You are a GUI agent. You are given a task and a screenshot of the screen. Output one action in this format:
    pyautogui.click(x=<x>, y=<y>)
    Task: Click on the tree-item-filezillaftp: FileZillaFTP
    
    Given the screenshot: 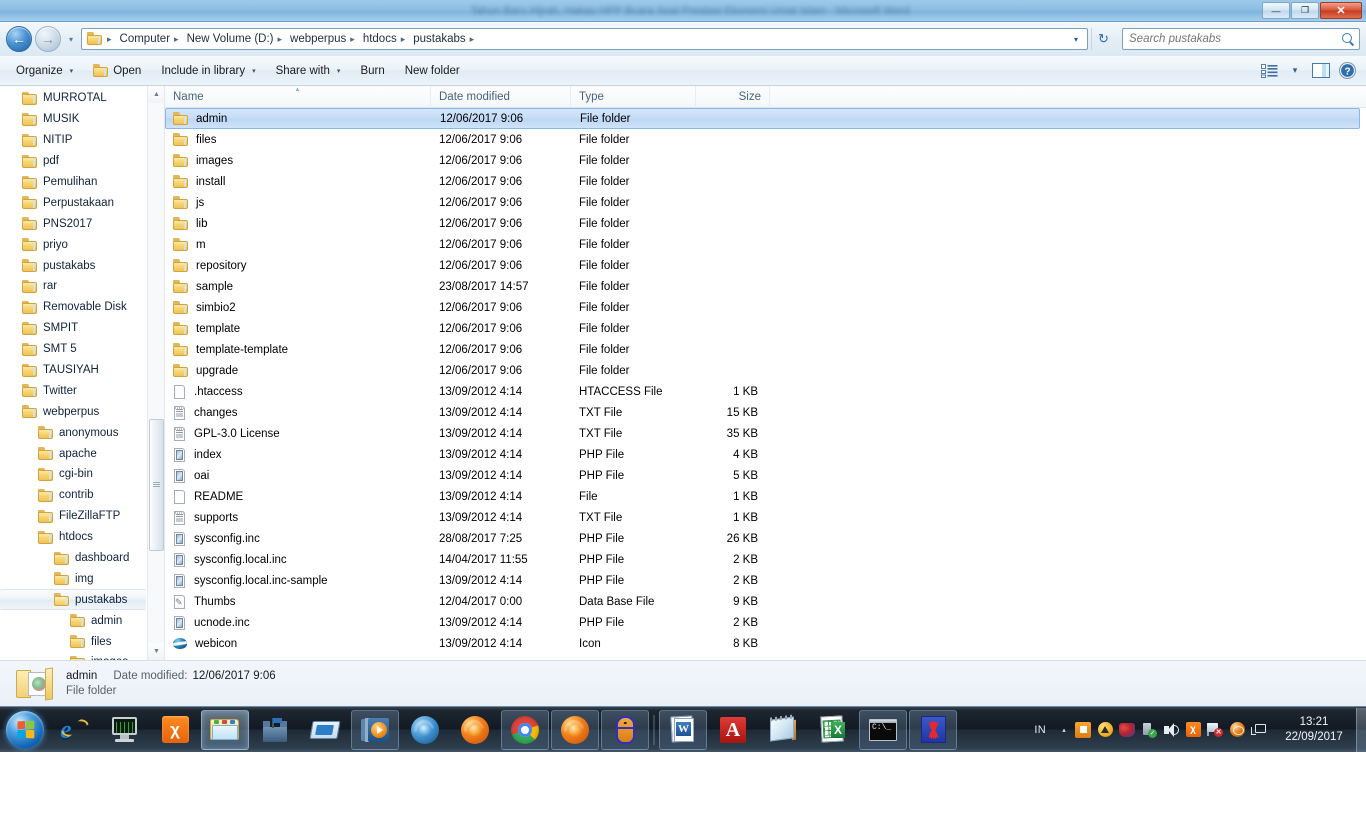 What is the action you would take?
    pyautogui.click(x=82, y=516)
    